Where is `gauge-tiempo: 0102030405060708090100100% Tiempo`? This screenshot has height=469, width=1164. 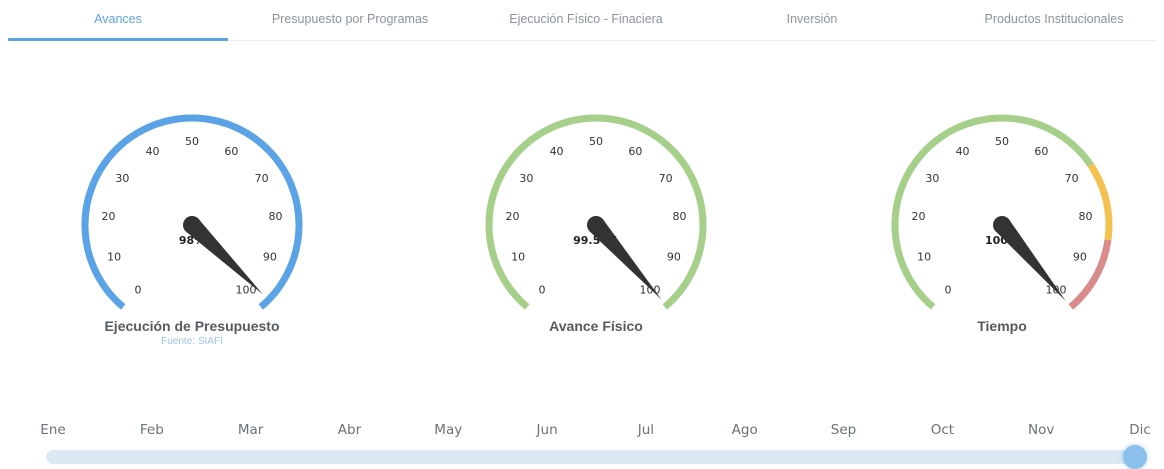
gauge-tiempo: 0102030405060708090100100% Tiempo is located at coordinates (1002, 214).